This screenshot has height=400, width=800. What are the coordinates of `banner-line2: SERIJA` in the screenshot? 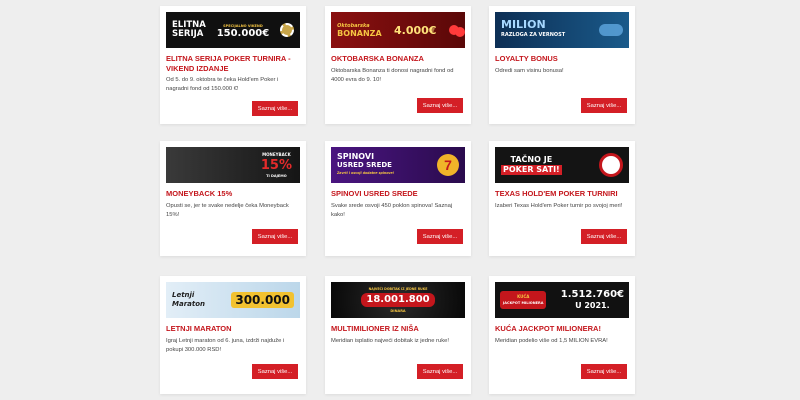 It's located at (188, 34).